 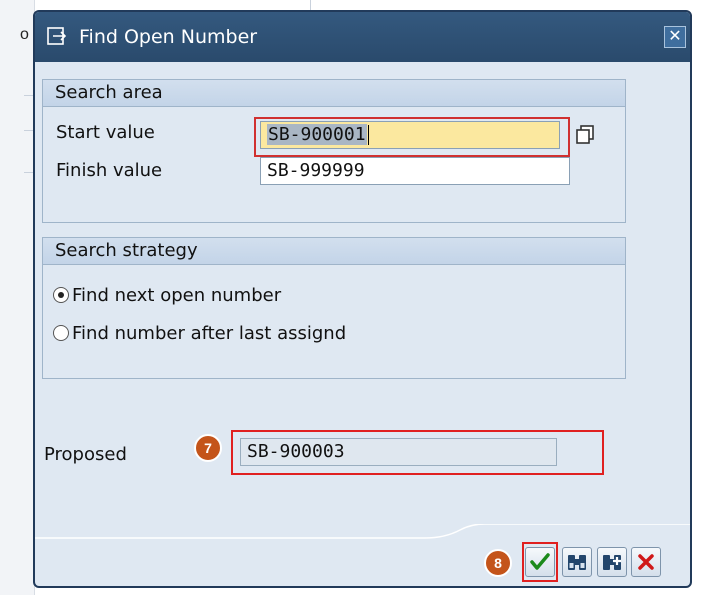 I want to click on find-next-icon, so click(x=612, y=562).